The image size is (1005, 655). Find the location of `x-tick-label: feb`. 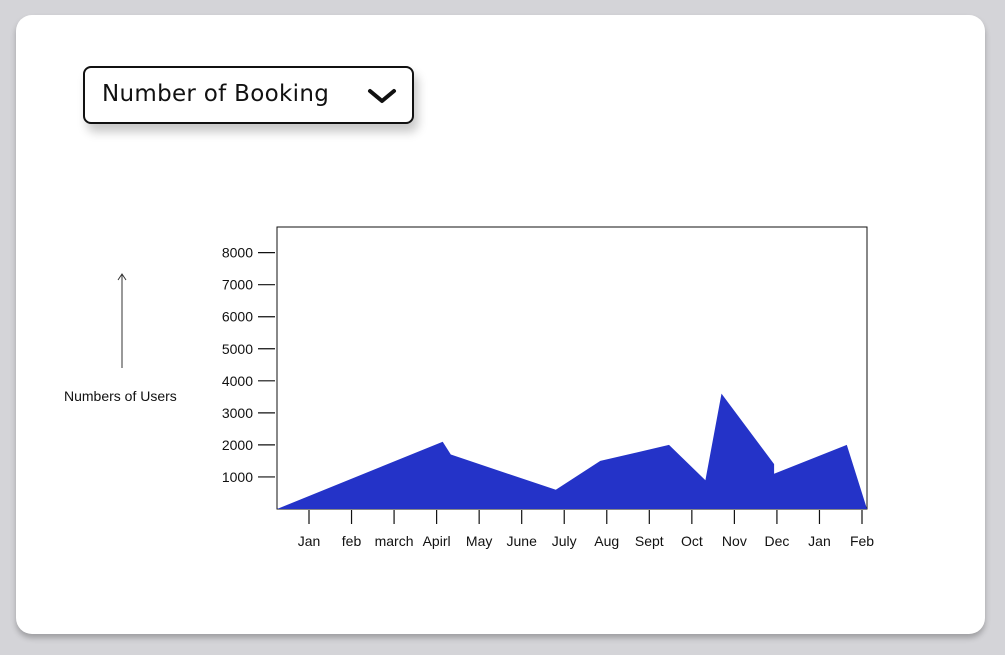

x-tick-label: feb is located at coordinates (352, 541).